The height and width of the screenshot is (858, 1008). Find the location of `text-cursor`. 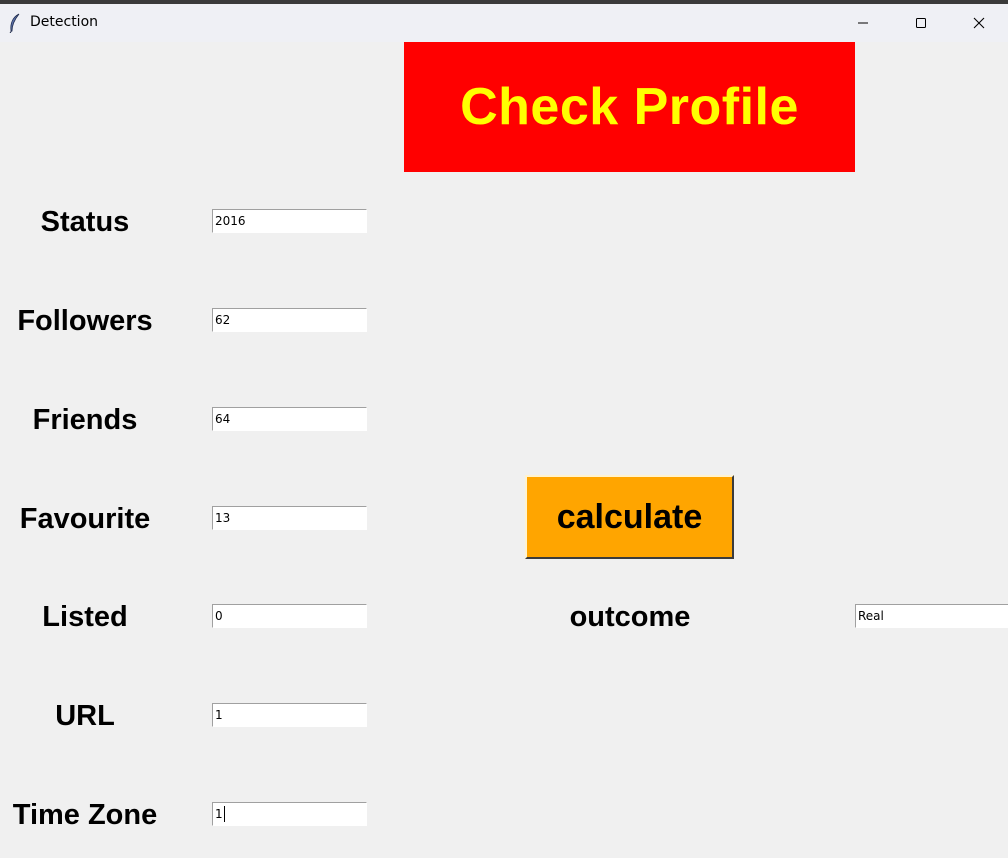

text-cursor is located at coordinates (224, 814).